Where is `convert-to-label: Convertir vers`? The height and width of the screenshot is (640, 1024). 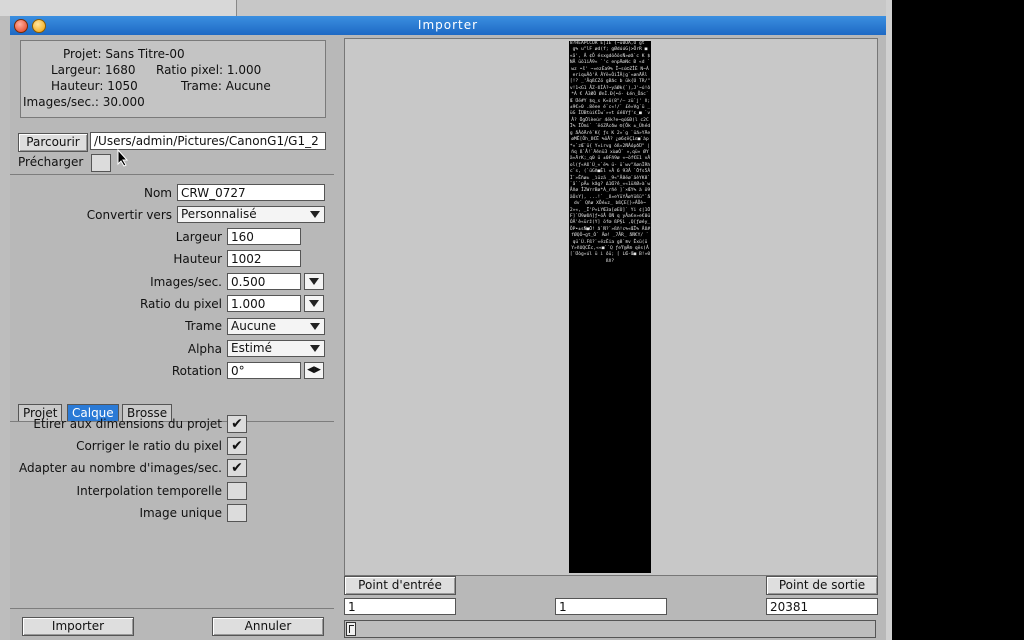
convert-to-label: Convertir vers is located at coordinates (129, 215).